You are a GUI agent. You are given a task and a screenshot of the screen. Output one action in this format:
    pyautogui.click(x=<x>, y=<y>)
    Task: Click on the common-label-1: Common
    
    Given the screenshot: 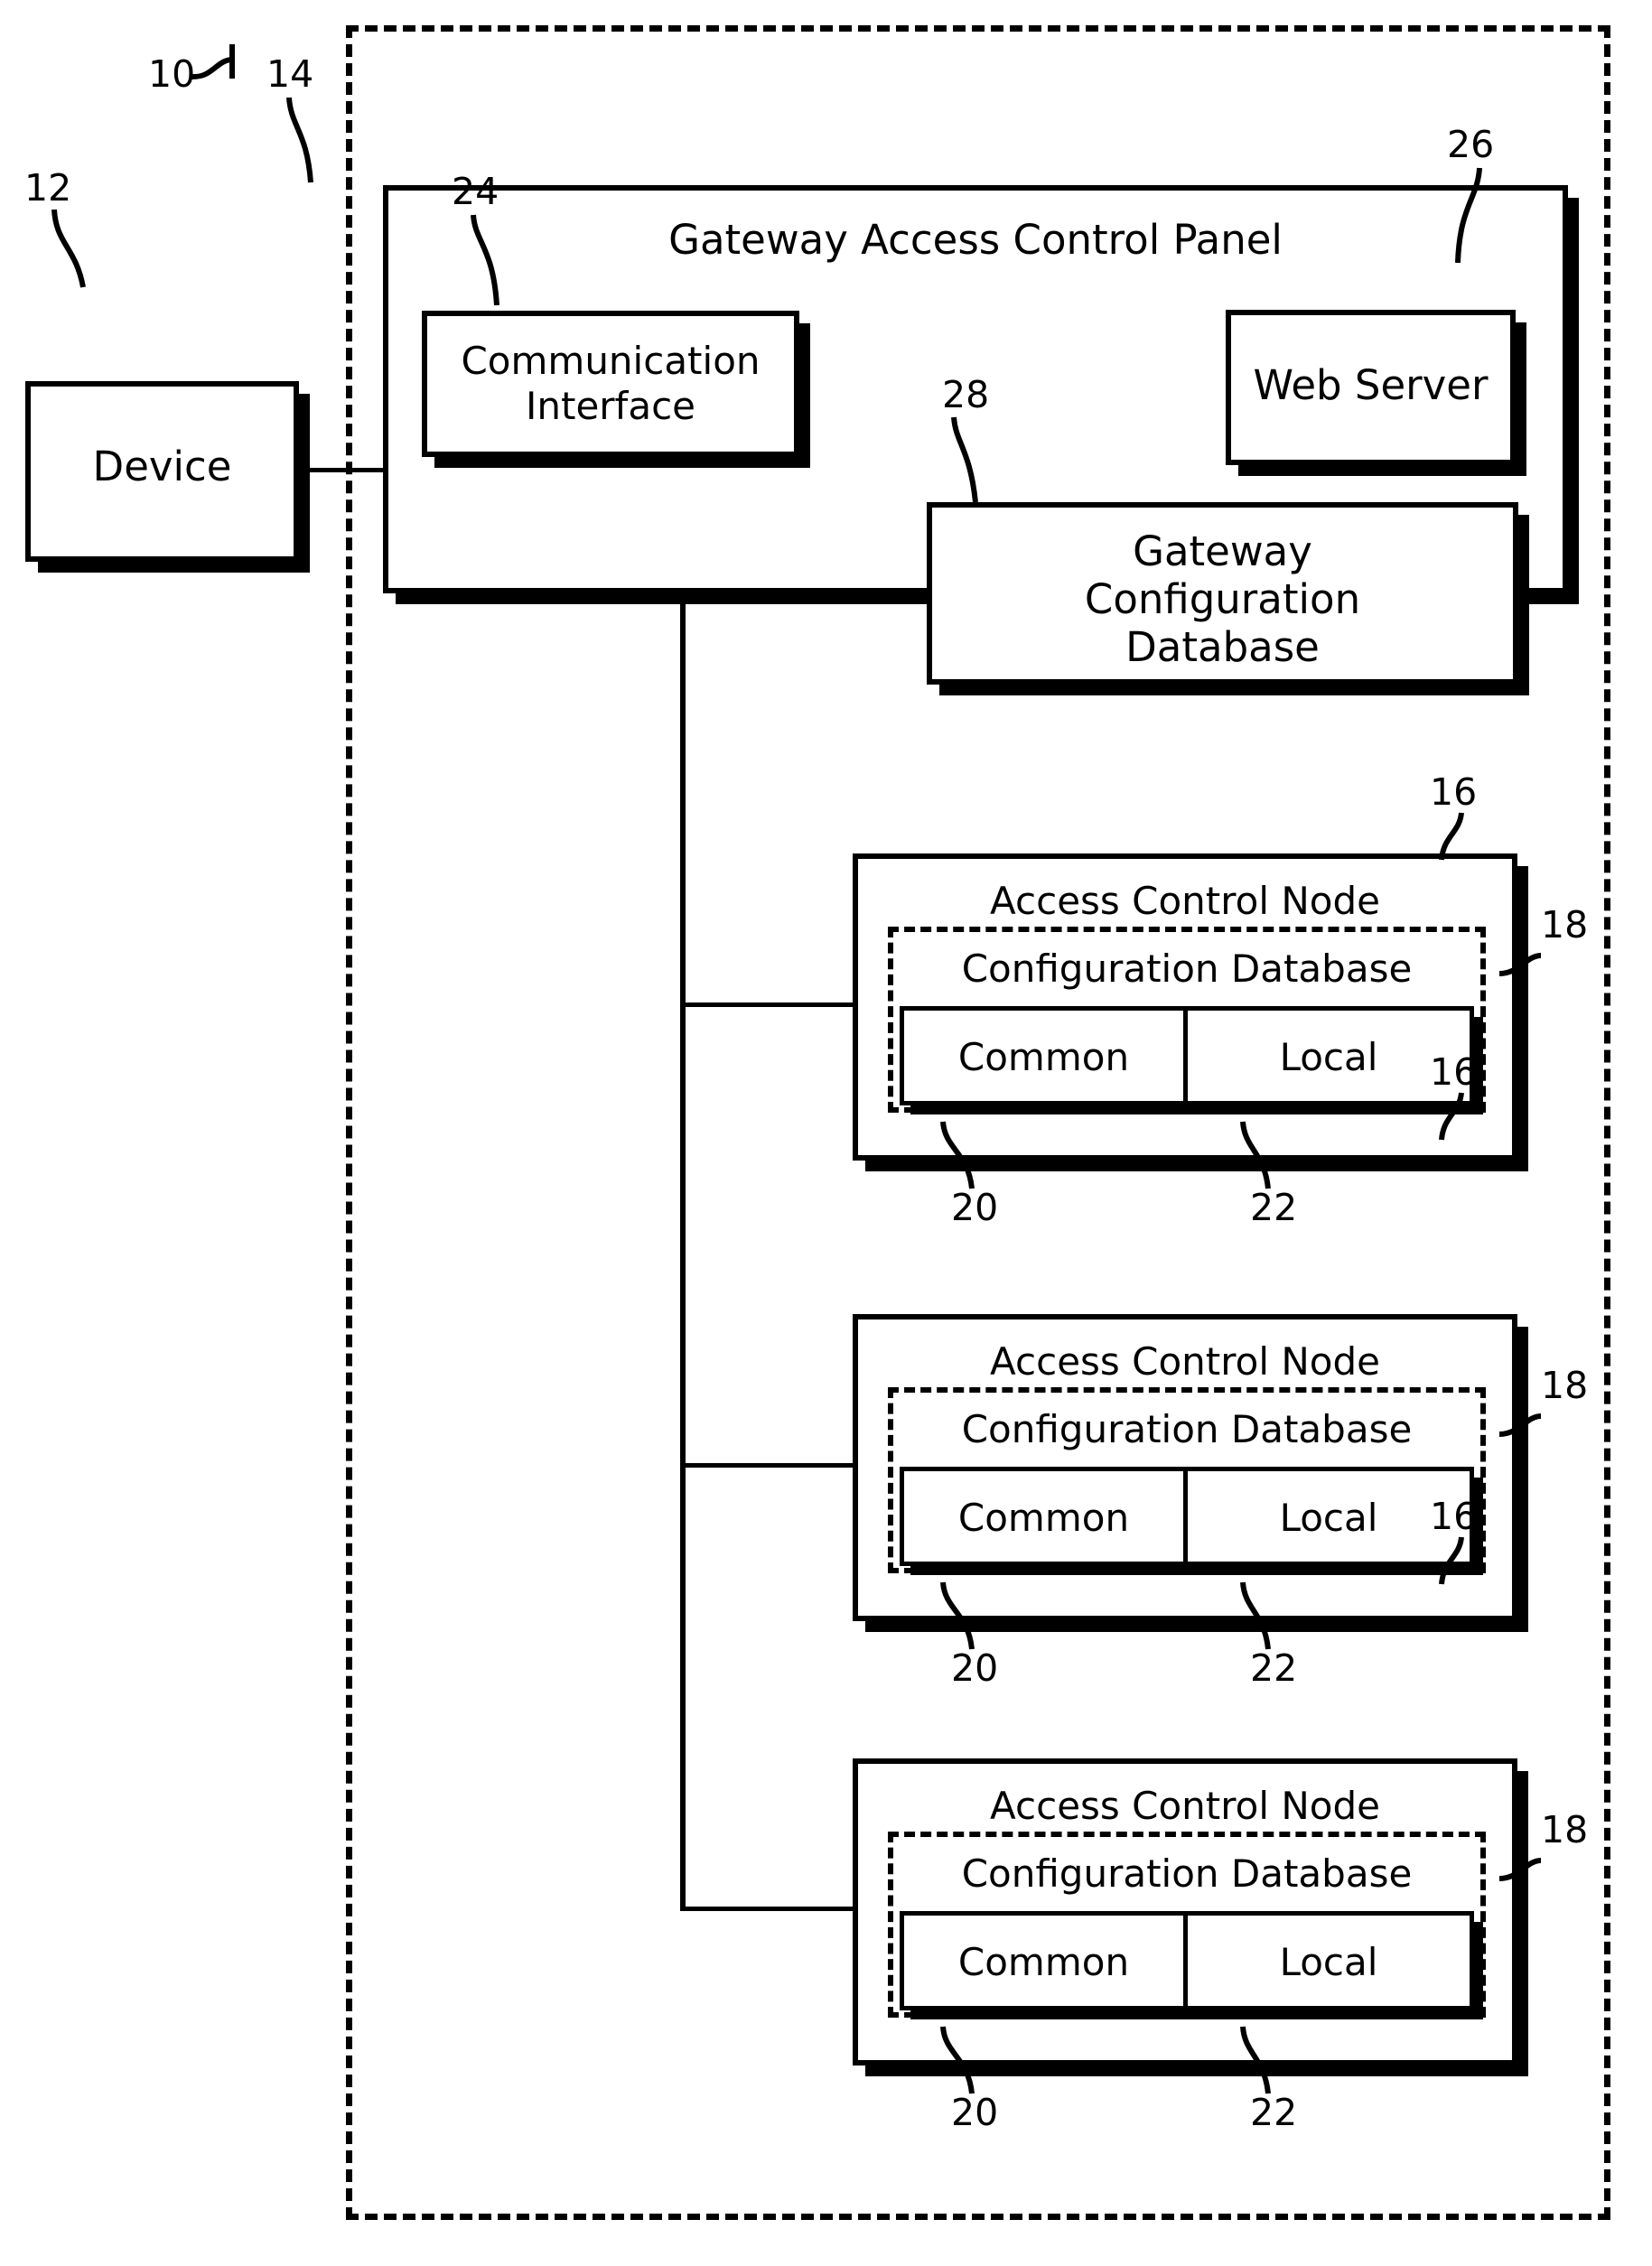 What is the action you would take?
    pyautogui.click(x=1043, y=1057)
    